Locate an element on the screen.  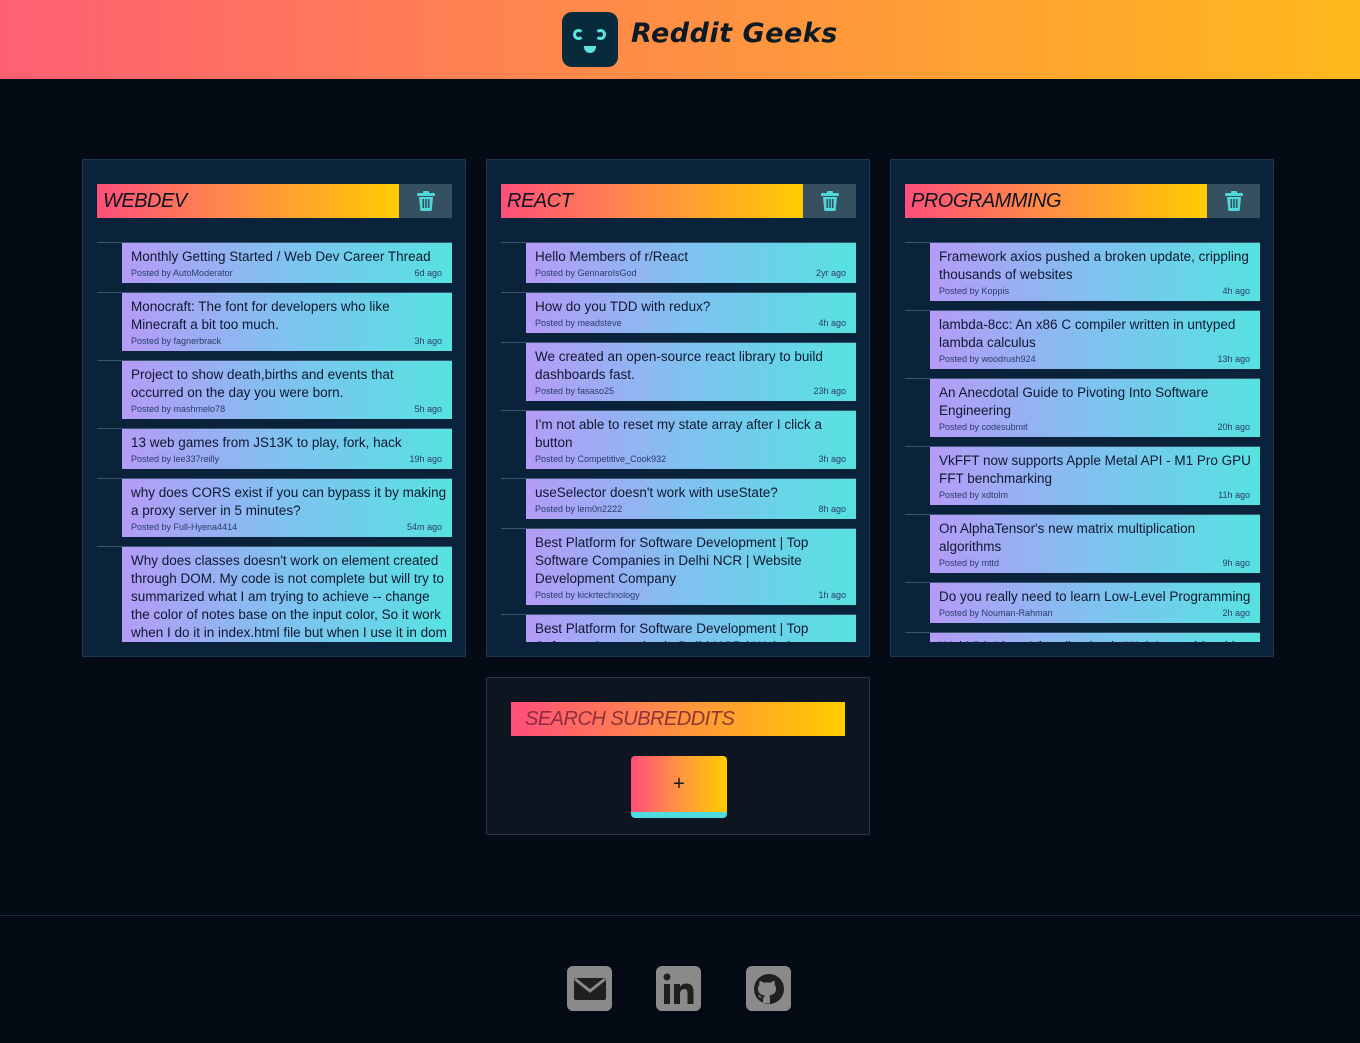
author-name: fagnerbrack is located at coordinates (198, 341).